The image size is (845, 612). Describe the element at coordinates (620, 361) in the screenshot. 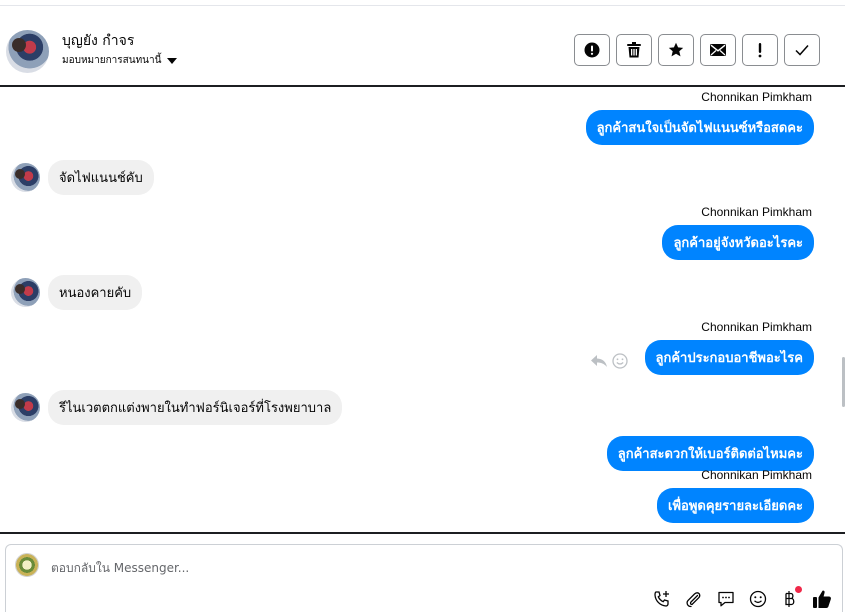

I see `react-emoji-icon` at that location.